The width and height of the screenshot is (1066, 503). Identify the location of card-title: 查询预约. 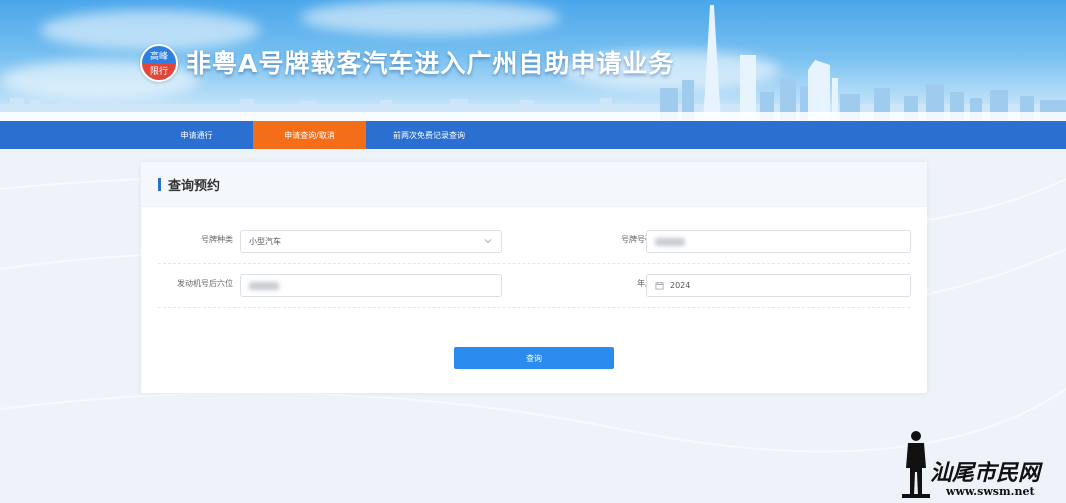
(194, 186).